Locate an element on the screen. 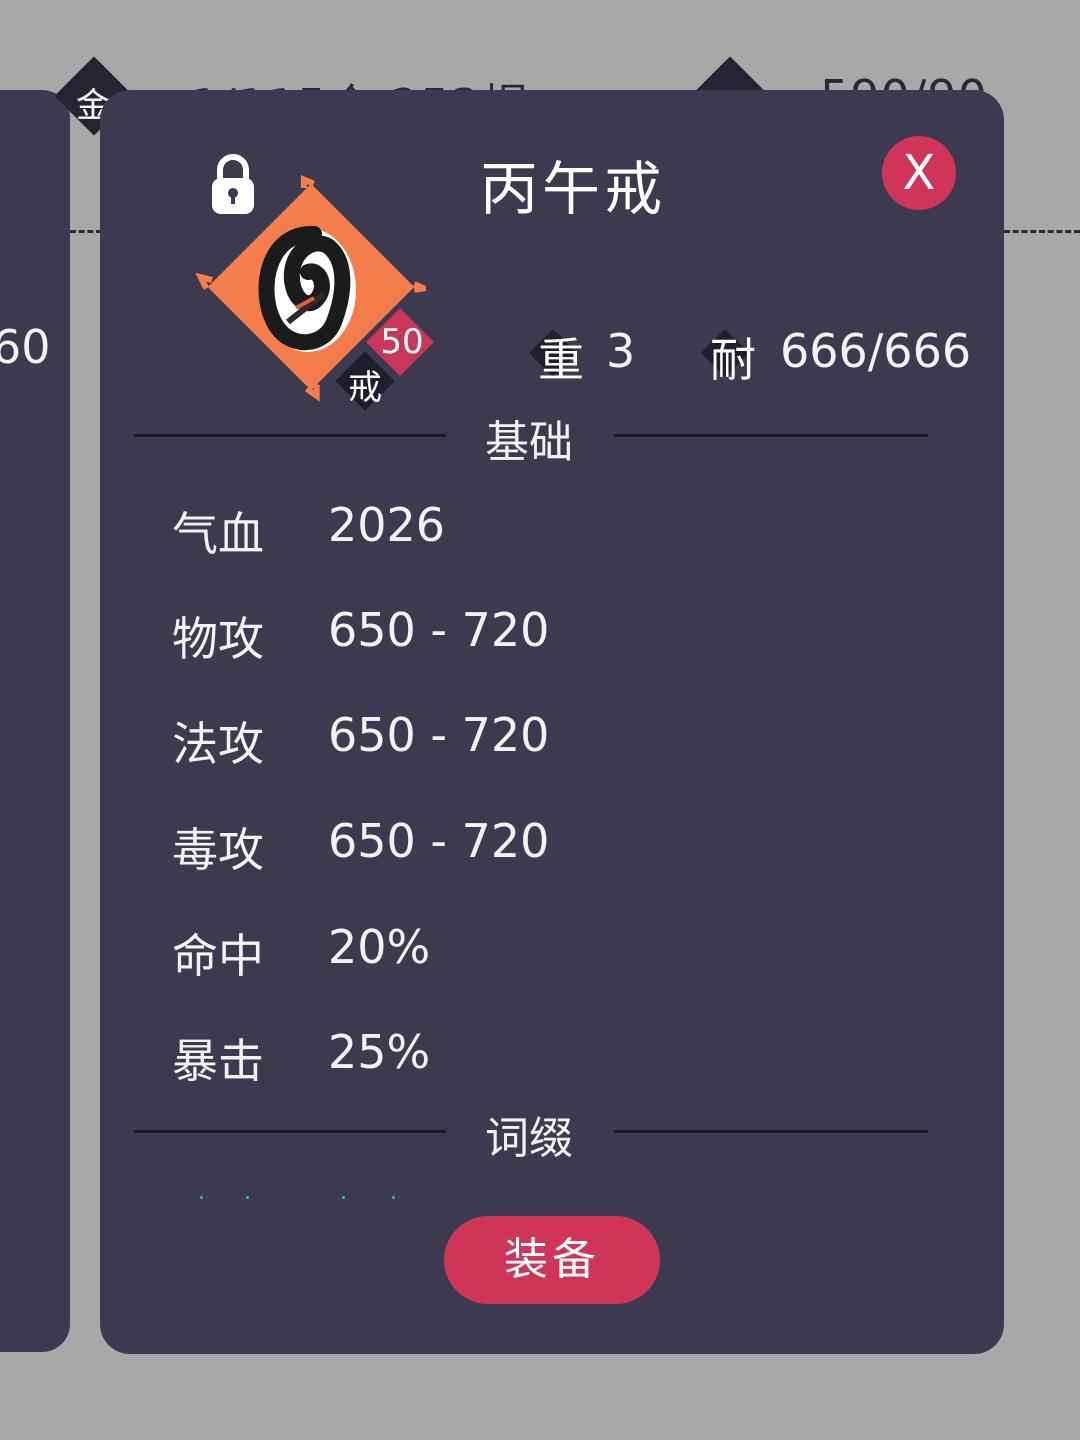  attribute-name: 暴击 is located at coordinates (218, 1061).